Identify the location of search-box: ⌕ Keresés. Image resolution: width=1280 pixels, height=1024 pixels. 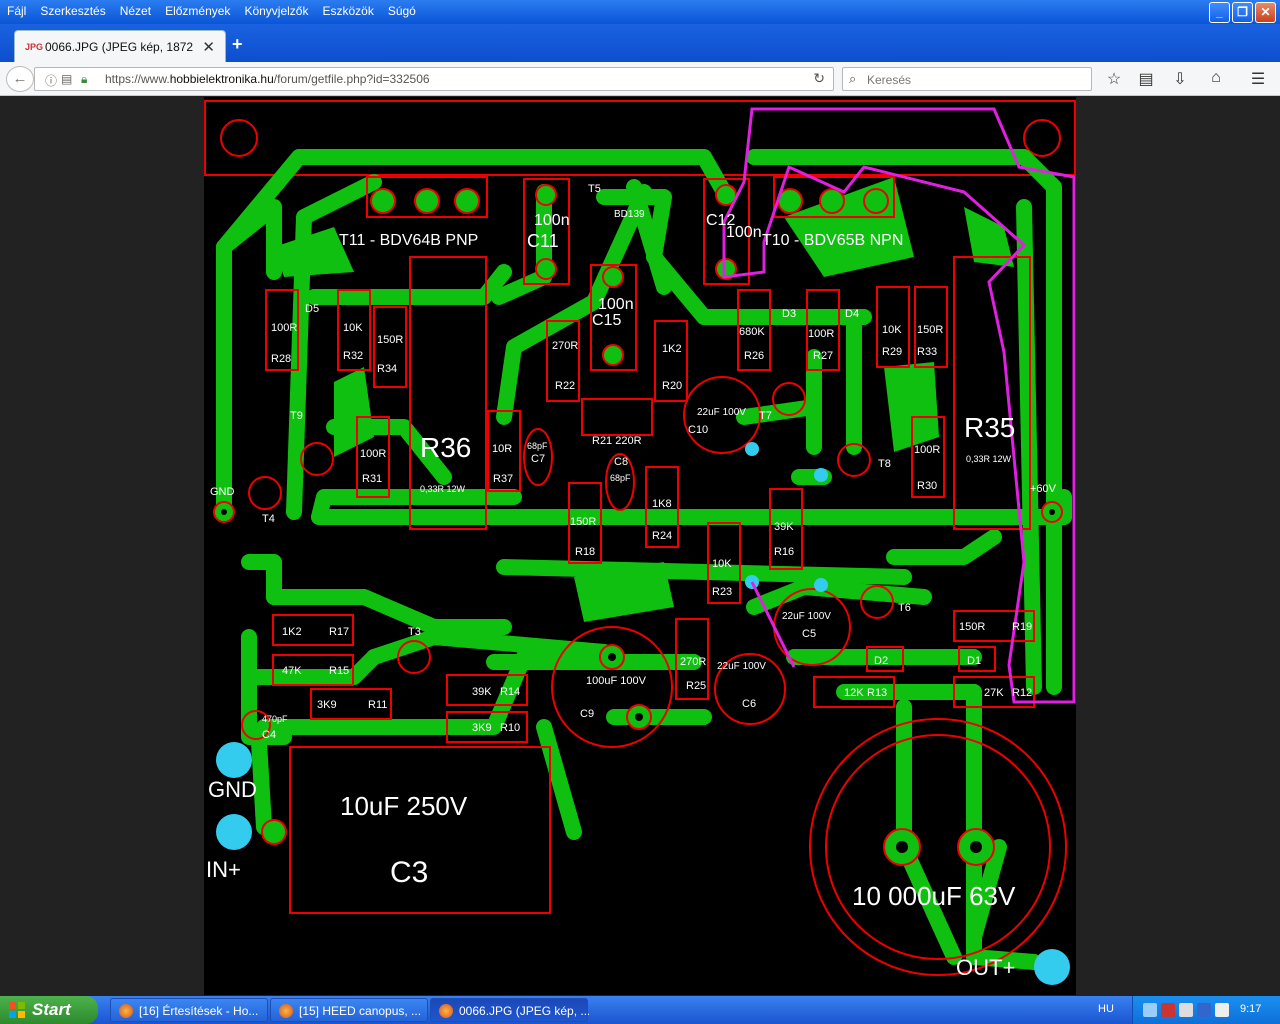
(967, 79).